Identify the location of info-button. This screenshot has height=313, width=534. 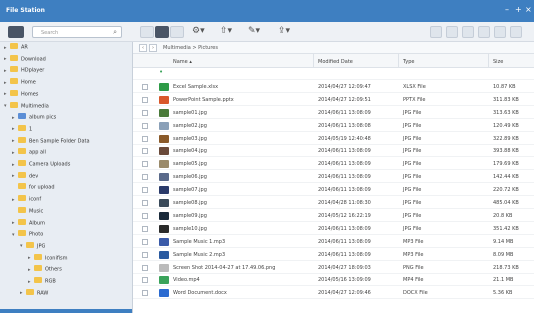
(500, 32).